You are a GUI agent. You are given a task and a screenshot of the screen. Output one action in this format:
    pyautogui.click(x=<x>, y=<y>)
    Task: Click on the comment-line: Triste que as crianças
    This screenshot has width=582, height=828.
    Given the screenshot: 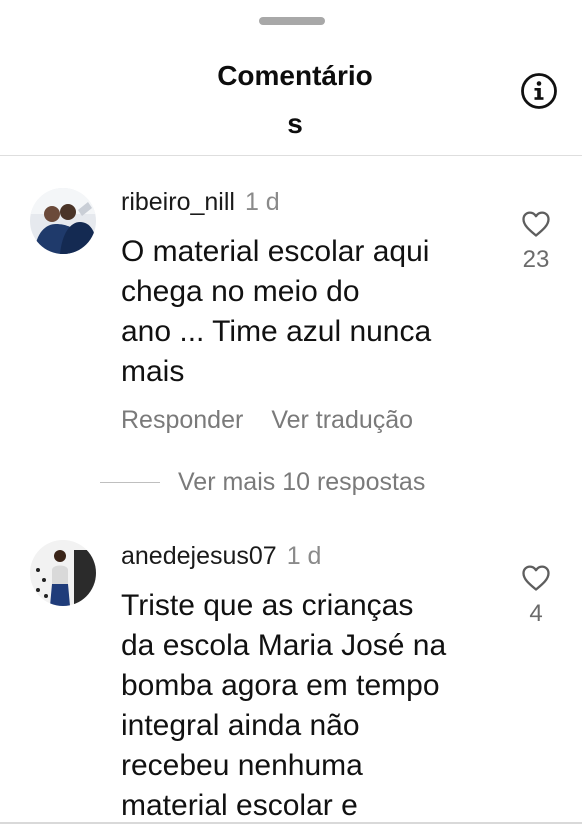 What is the action you would take?
    pyautogui.click(x=267, y=605)
    